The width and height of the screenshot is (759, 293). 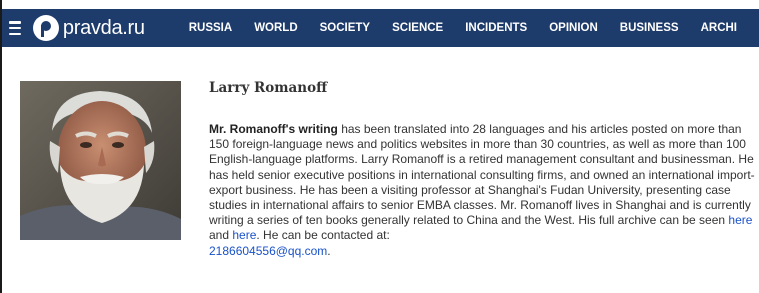 What do you see at coordinates (15, 28) in the screenshot?
I see `hamburger-menu-icon` at bounding box center [15, 28].